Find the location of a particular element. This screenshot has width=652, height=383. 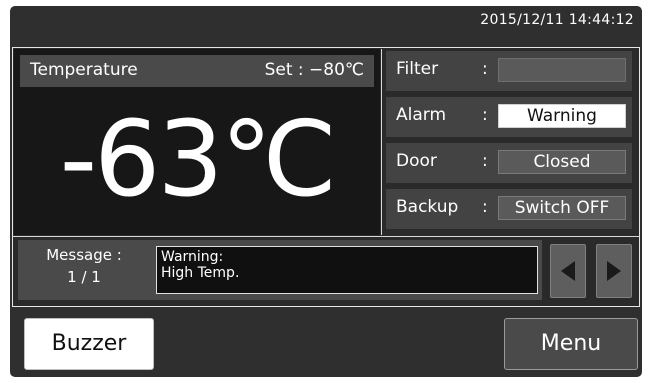

current-temperature: -63℃ is located at coordinates (198, 159).